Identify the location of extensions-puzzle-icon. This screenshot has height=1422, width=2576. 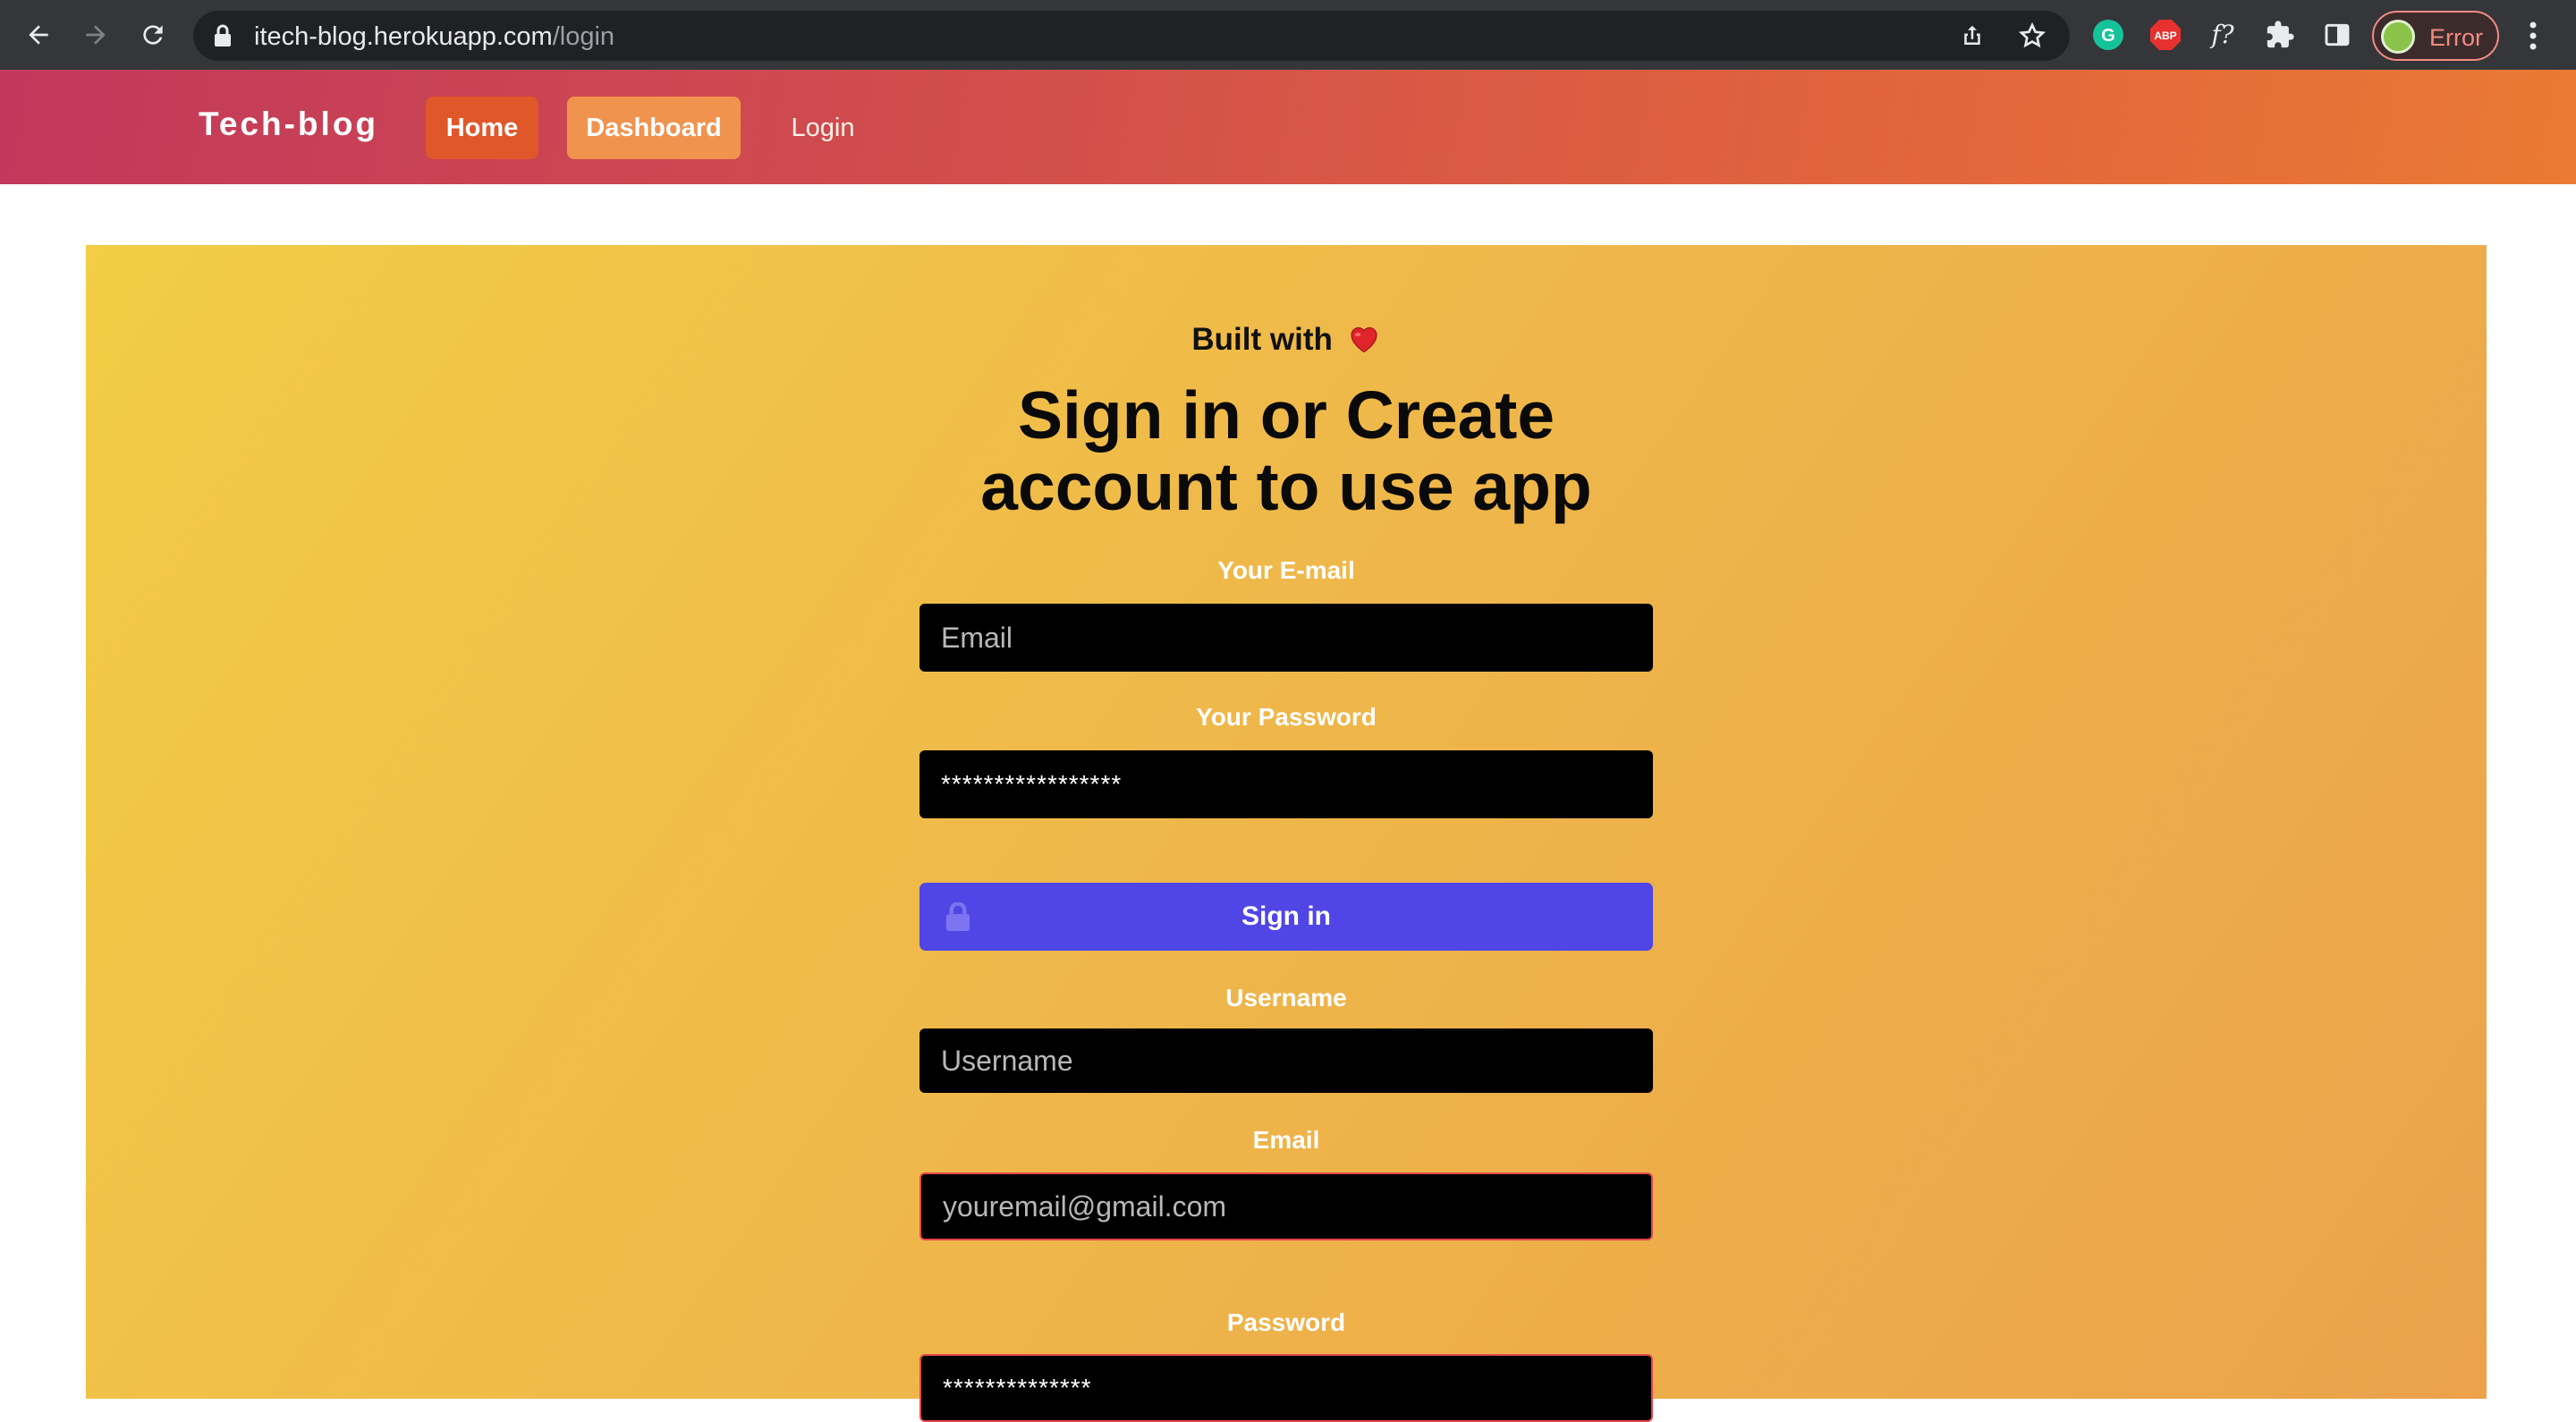
(2280, 34).